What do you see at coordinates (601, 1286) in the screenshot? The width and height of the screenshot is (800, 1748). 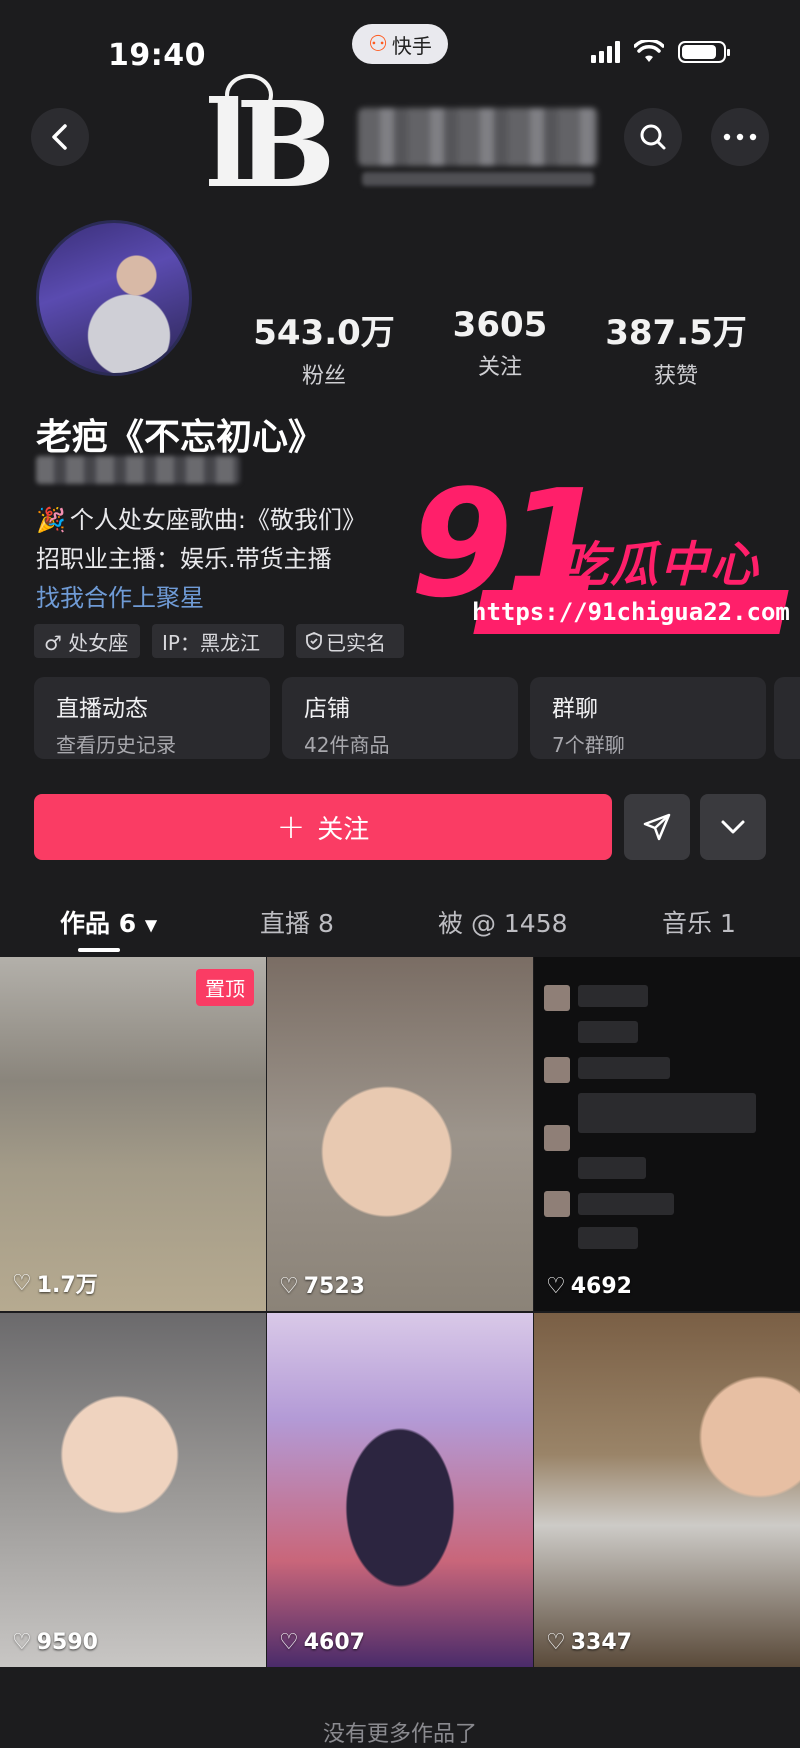 I see `like-value: 4692` at bounding box center [601, 1286].